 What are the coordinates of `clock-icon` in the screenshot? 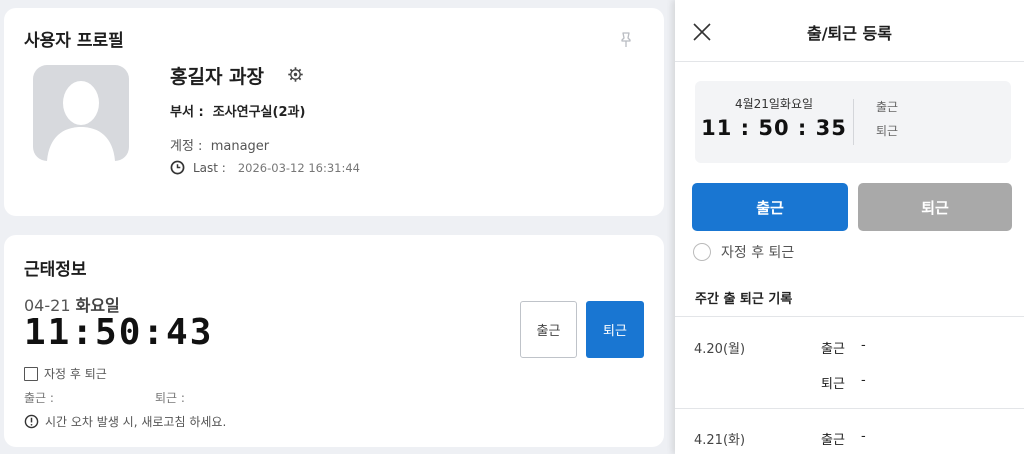 It's located at (177, 167).